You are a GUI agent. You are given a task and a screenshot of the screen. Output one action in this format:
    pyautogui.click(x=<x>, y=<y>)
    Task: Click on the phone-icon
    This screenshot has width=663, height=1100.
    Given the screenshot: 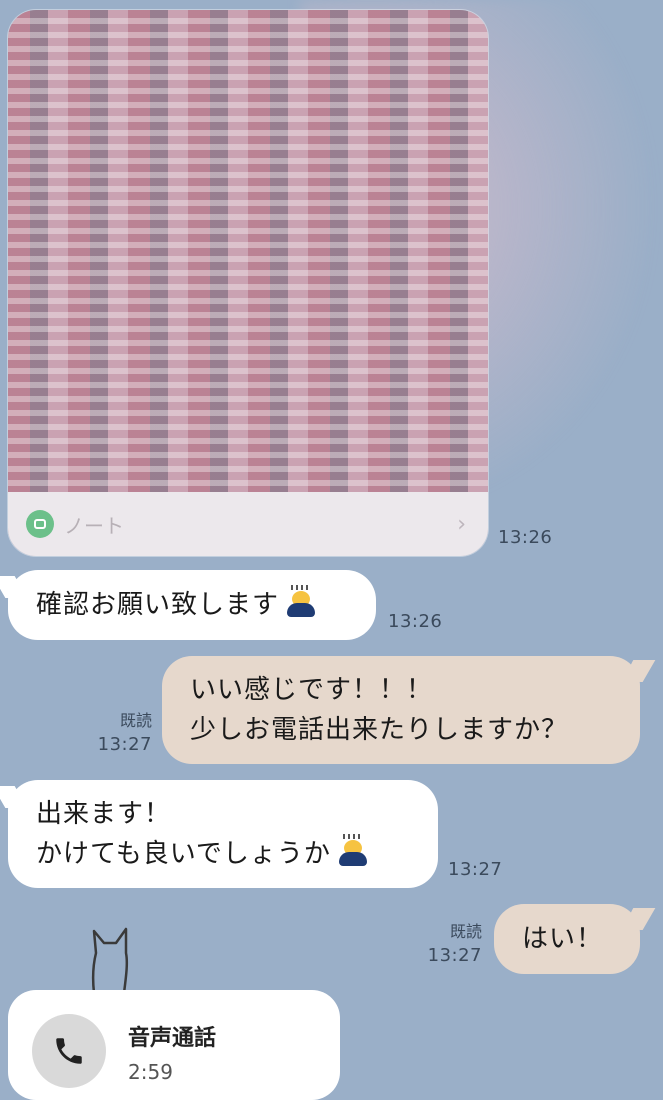 What is the action you would take?
    pyautogui.click(x=69, y=1051)
    